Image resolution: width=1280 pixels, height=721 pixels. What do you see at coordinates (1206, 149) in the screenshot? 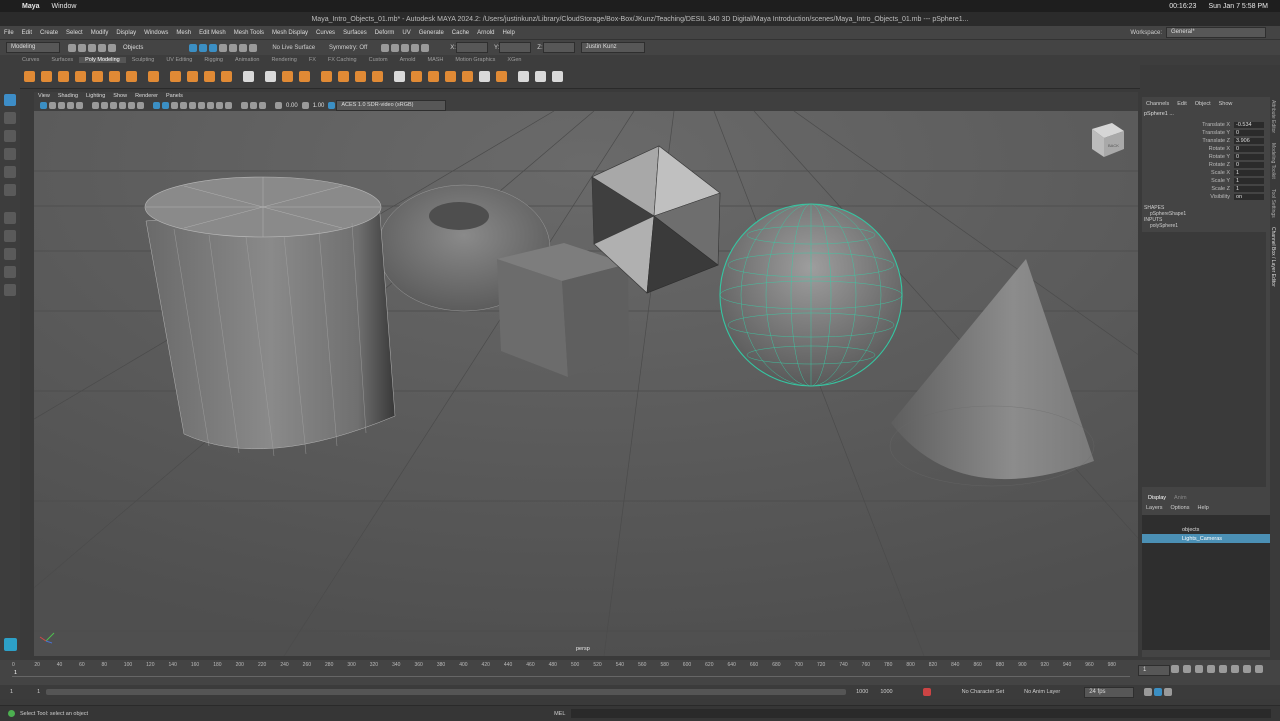
I see `channel-row: Rotate X 0` at bounding box center [1206, 149].